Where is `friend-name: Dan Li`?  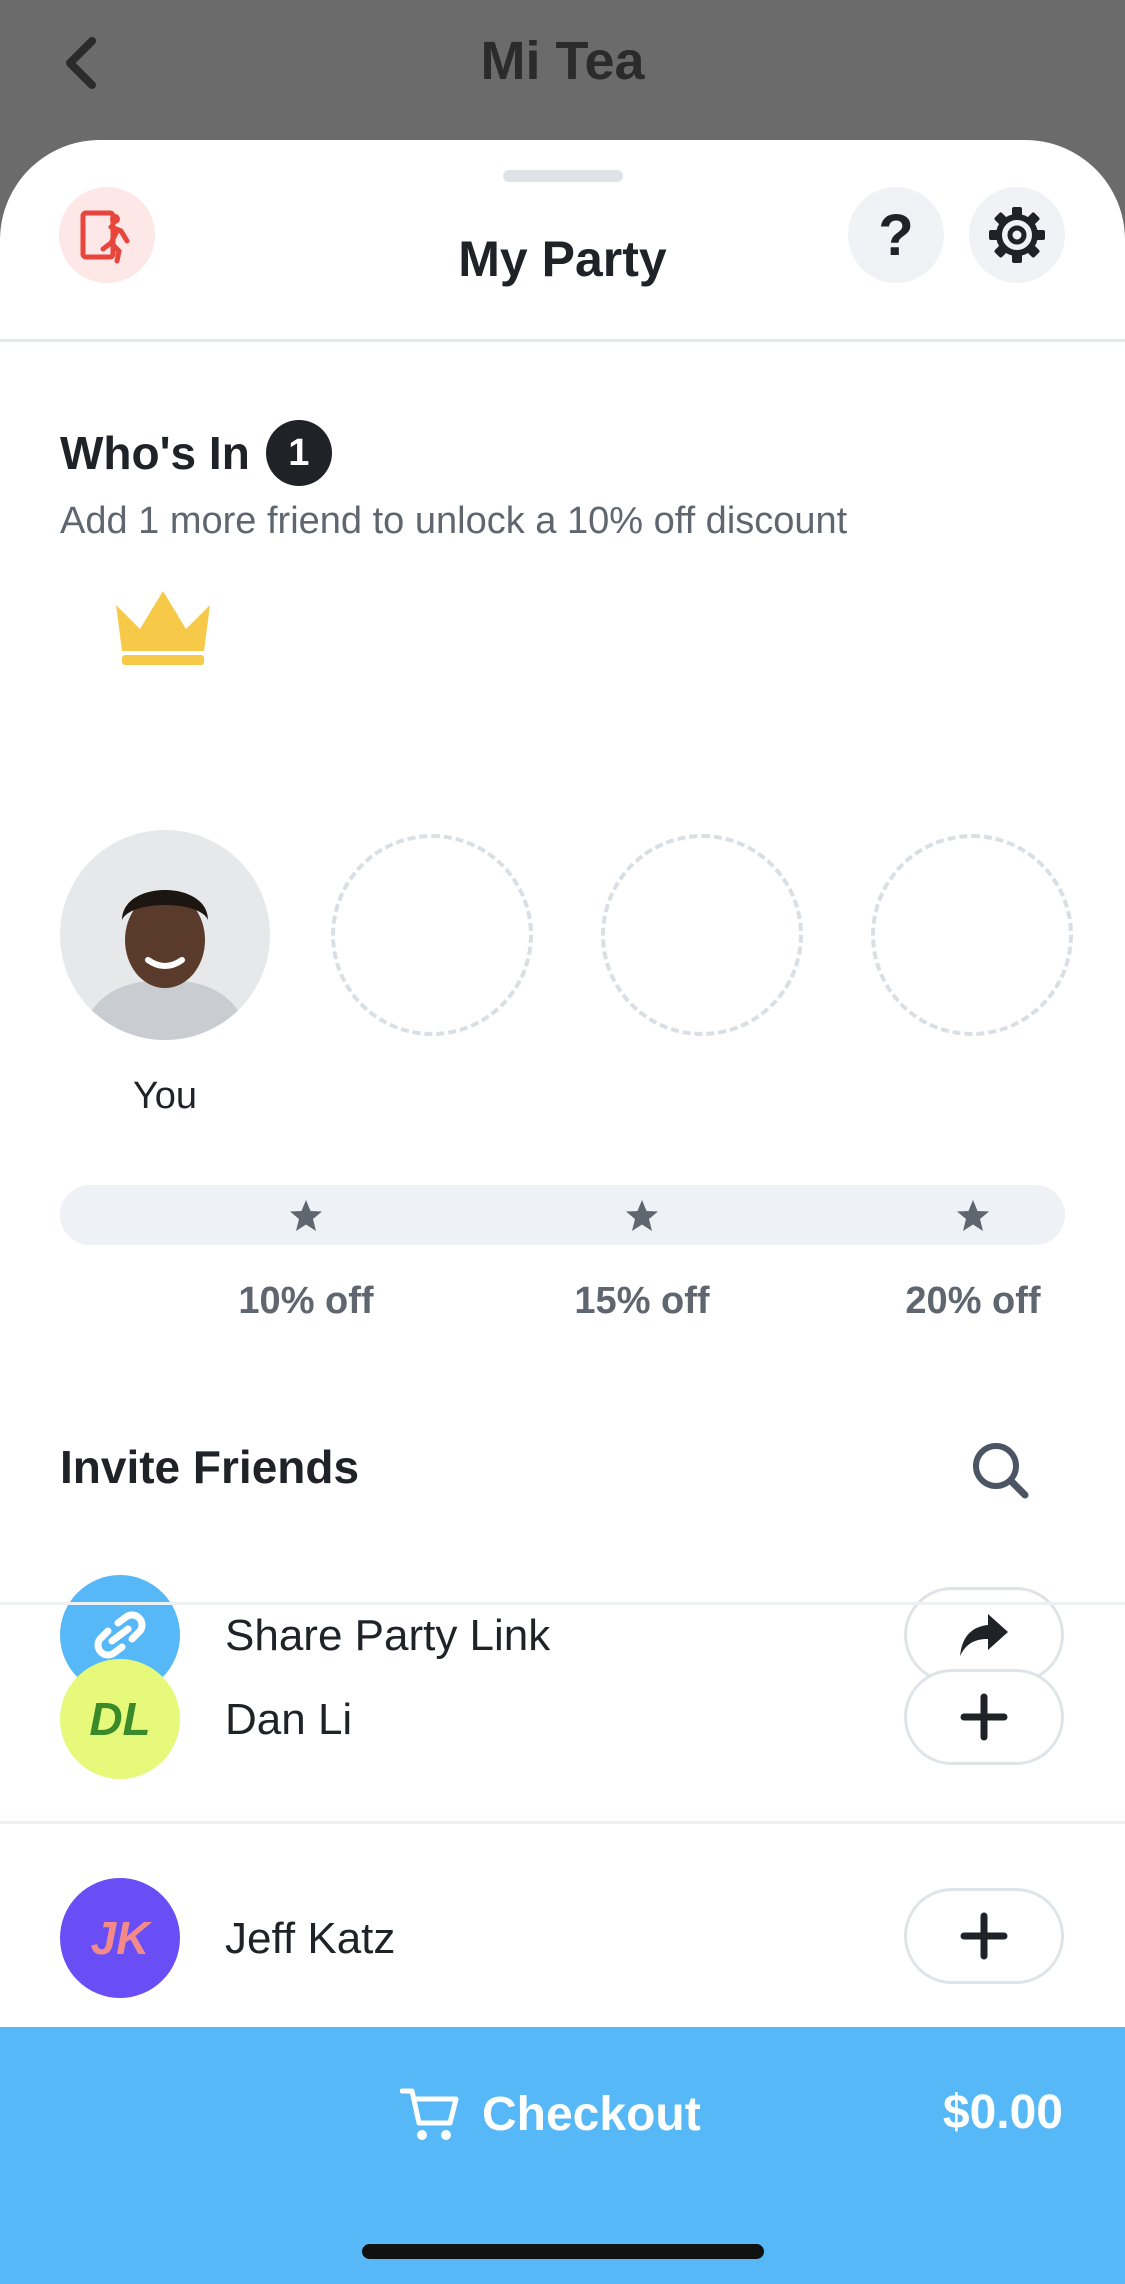
friend-name: Dan Li is located at coordinates (289, 1719).